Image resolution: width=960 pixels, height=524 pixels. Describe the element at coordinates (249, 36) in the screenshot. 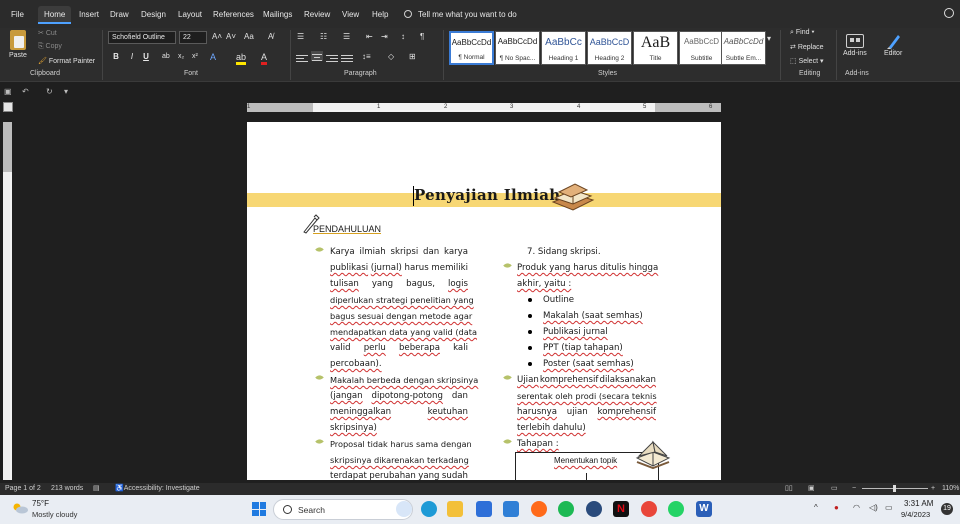

I see `change-case-icon: Aa` at that location.